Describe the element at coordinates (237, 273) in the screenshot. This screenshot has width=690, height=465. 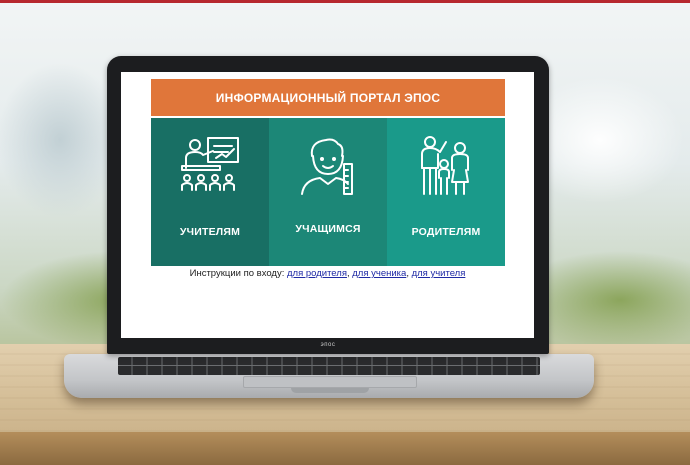
I see `instructions-prefix: Инструкции по входу:` at that location.